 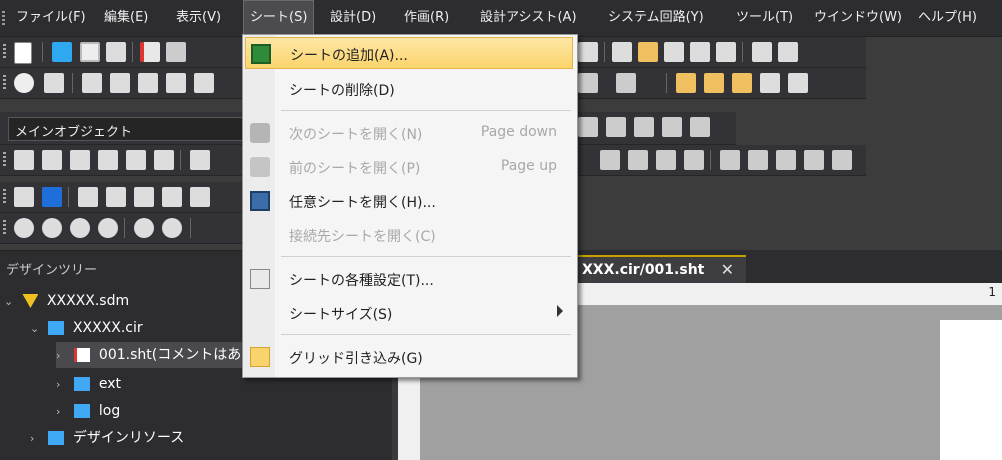 What do you see at coordinates (528, 18) in the screenshot?
I see `menu-design-assist: 設計アシスト(A)` at bounding box center [528, 18].